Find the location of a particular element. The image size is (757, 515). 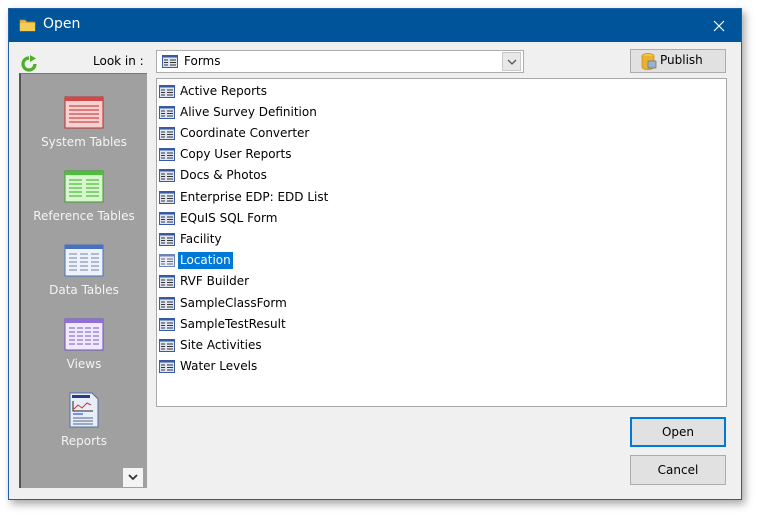

system-tables-icon is located at coordinates (84, 112).